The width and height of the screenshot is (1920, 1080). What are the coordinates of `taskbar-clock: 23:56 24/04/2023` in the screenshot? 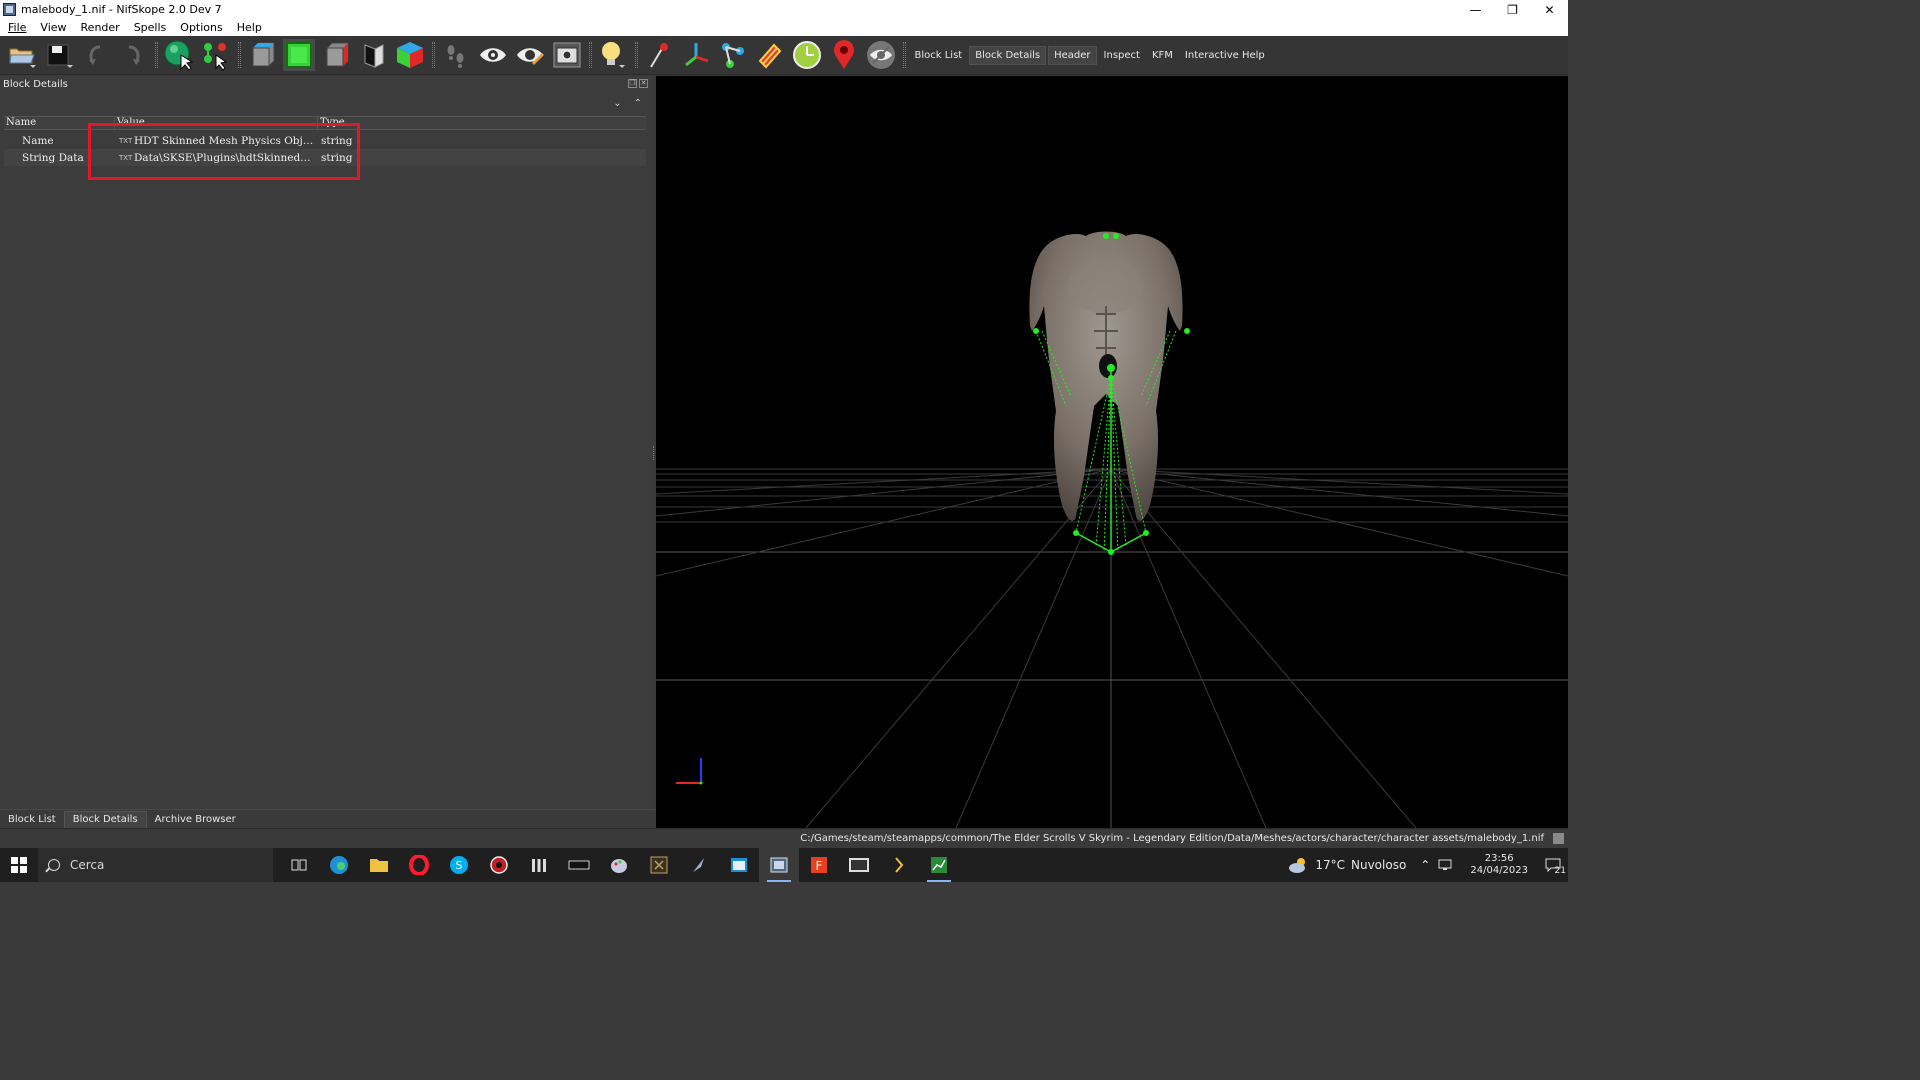 It's located at (1499, 865).